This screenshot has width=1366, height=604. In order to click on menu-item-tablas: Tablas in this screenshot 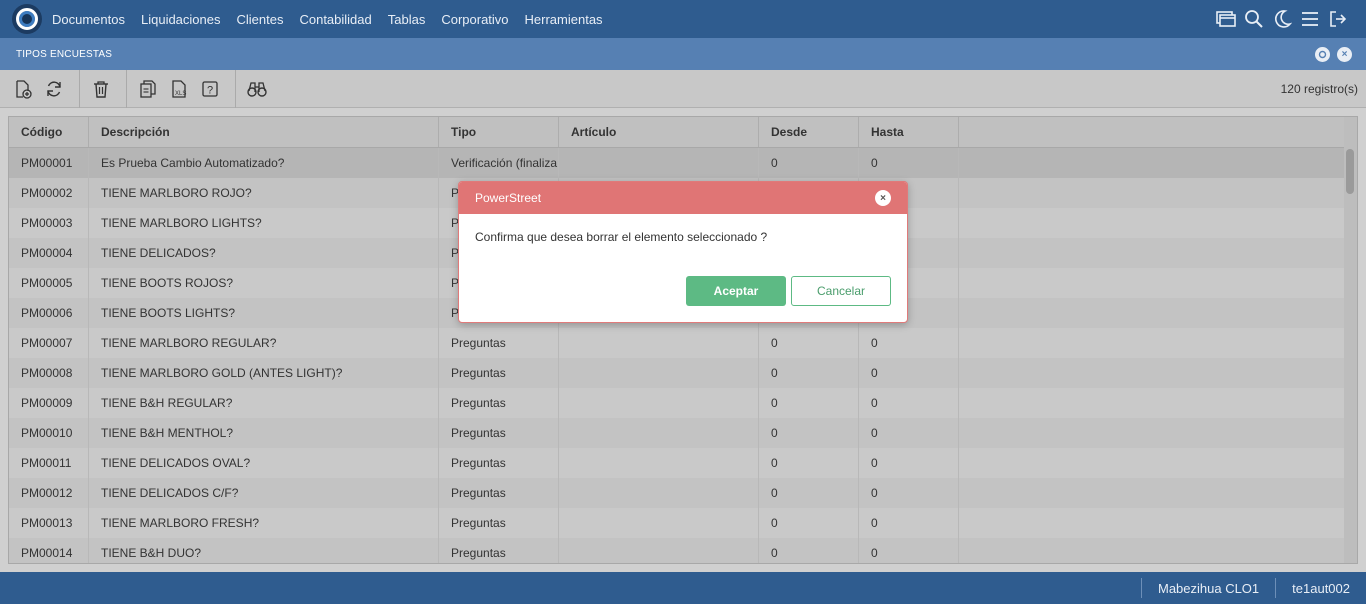, I will do `click(407, 19)`.